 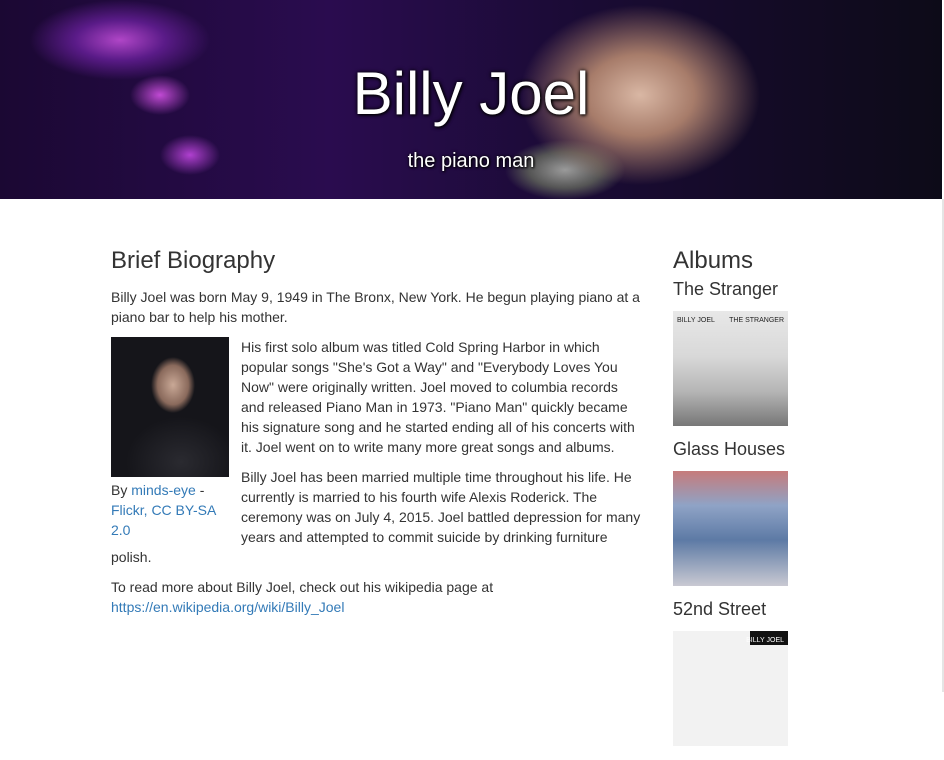 I want to click on album-cover-glass-houses, so click(x=730, y=528).